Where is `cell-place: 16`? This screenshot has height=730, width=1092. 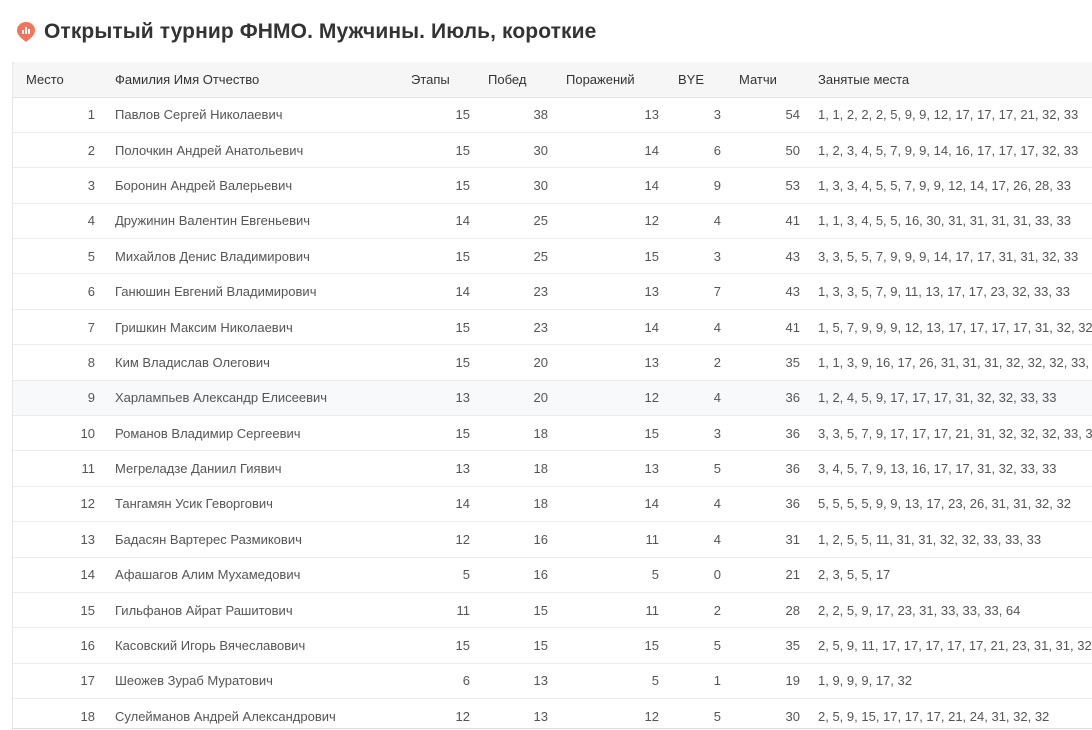
cell-place: 16 is located at coordinates (87, 646).